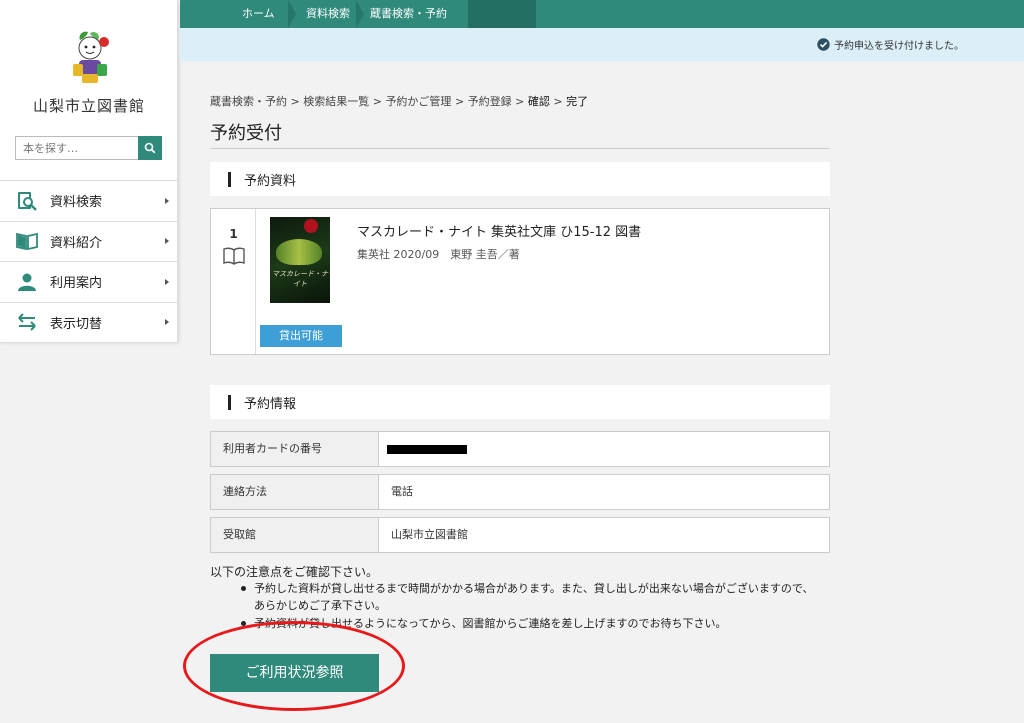 This screenshot has height=723, width=1024. What do you see at coordinates (520, 535) in the screenshot?
I see `info-row-pickup-library: 受取館 山梨市立図書館` at bounding box center [520, 535].